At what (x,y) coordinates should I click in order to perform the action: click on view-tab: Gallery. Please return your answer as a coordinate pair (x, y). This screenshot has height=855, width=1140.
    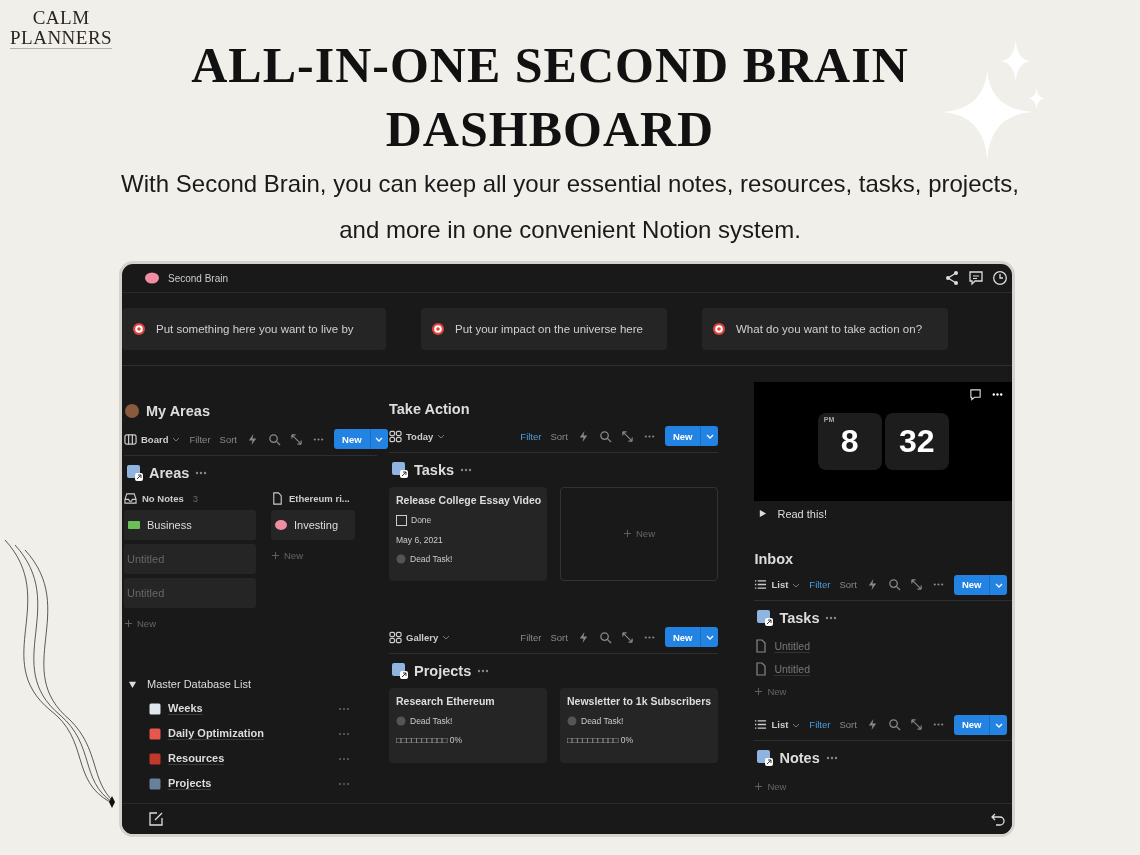
    Looking at the image, I should click on (420, 637).